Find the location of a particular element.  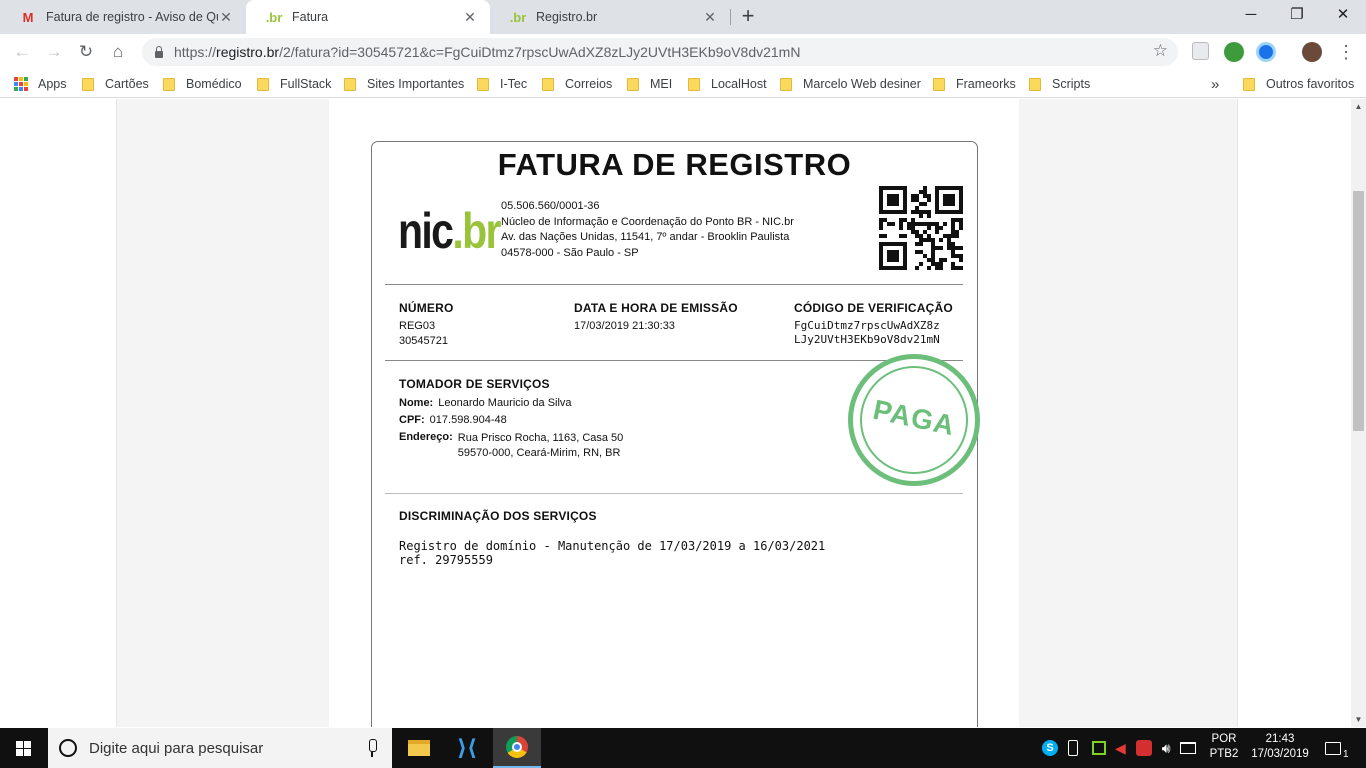

chrome-button is located at coordinates (517, 748).